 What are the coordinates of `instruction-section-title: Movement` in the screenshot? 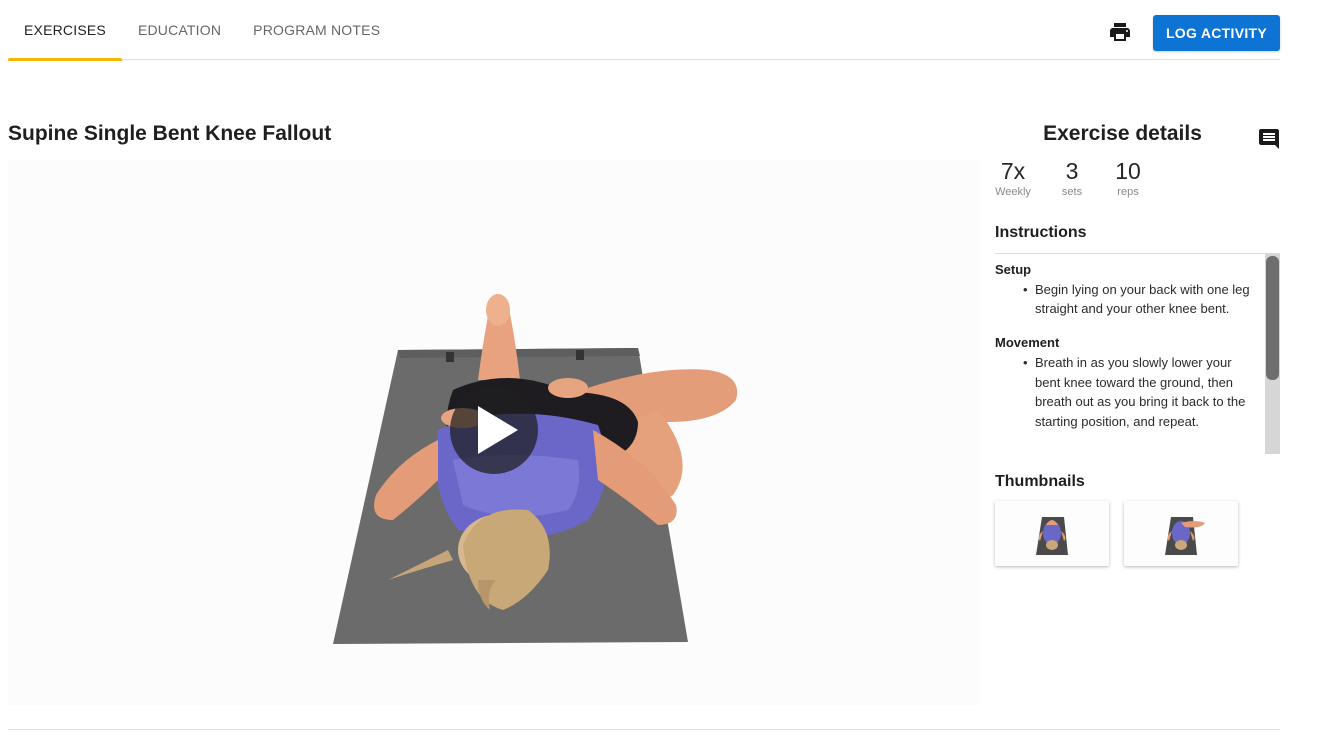 It's located at (1027, 343).